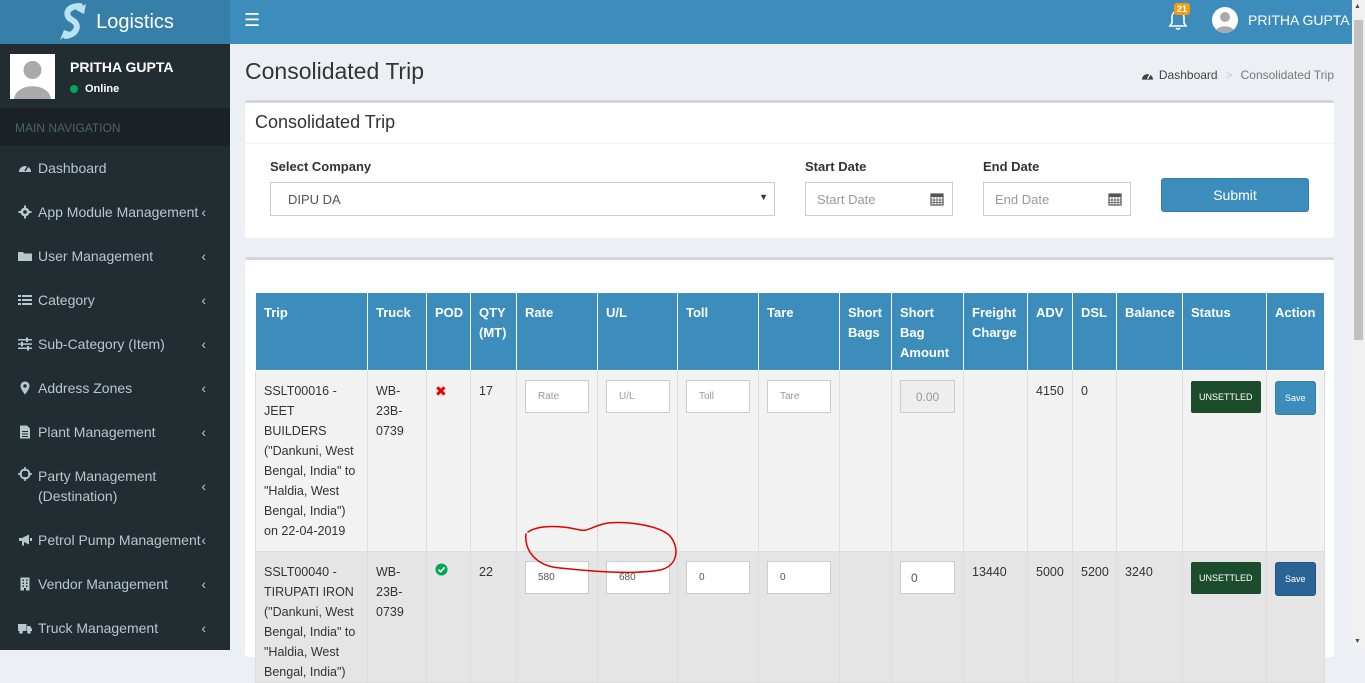  I want to click on map-marker-icon, so click(25, 388).